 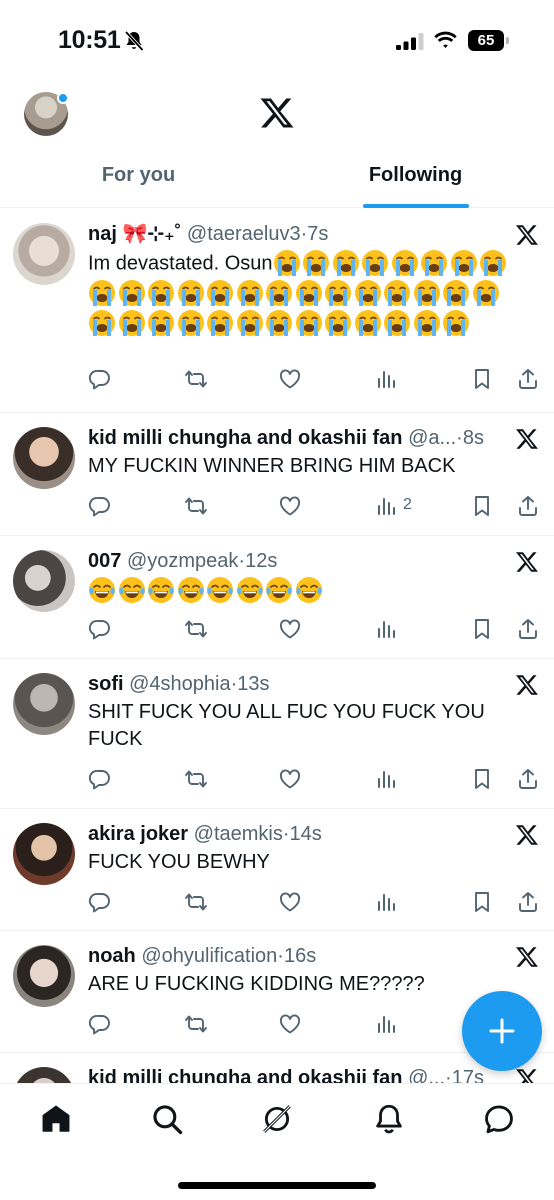 I want to click on tweet-author-name: sofi, so click(x=106, y=684).